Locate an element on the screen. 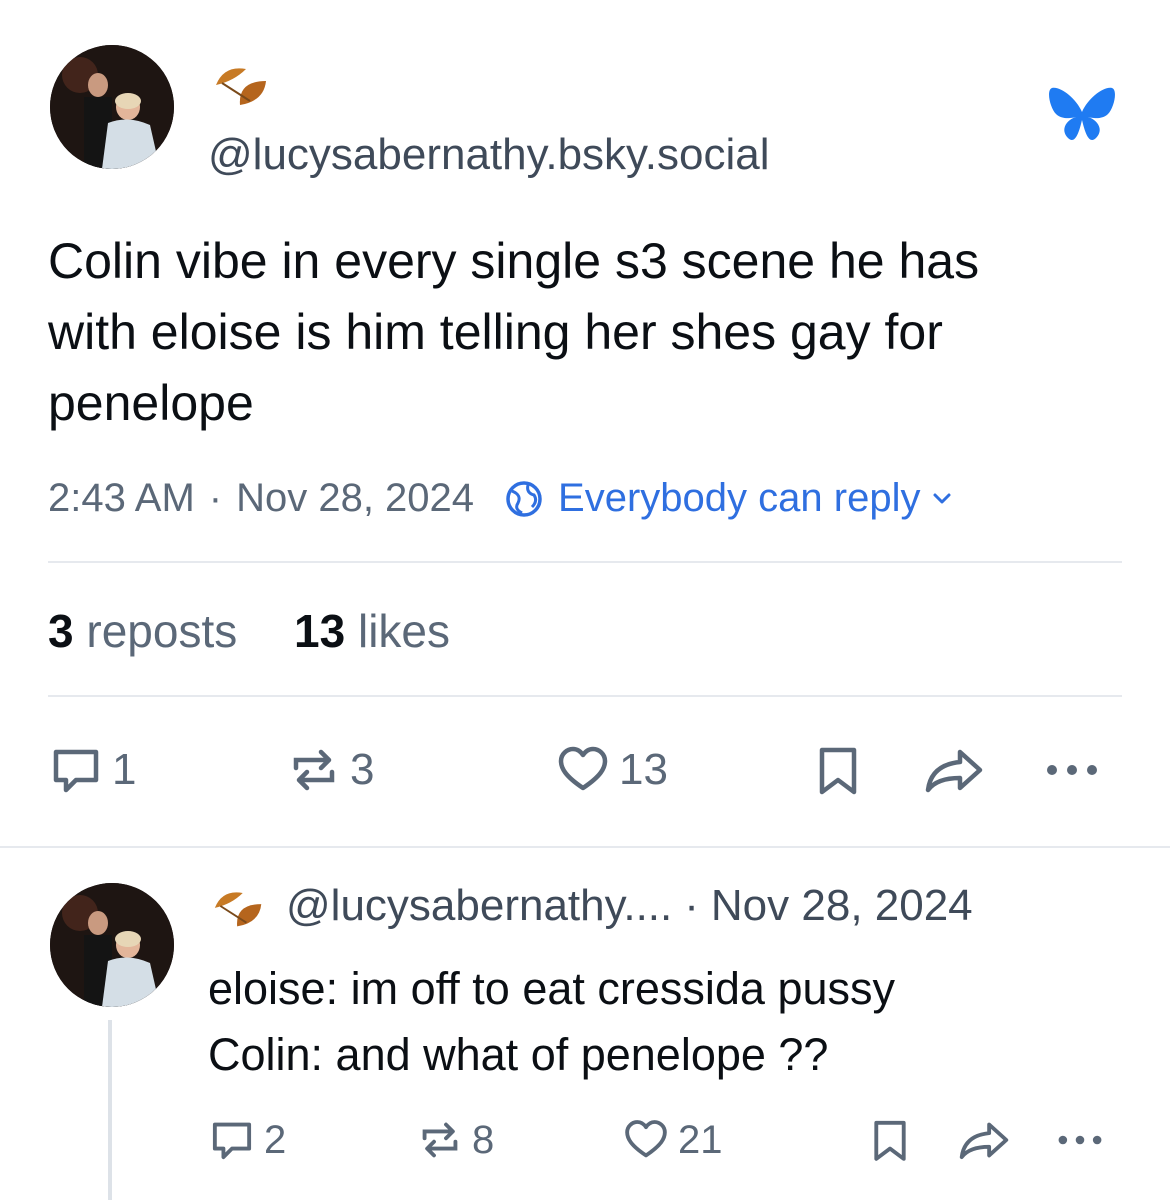 The height and width of the screenshot is (1200, 1170). author-avatar is located at coordinates (112, 107).